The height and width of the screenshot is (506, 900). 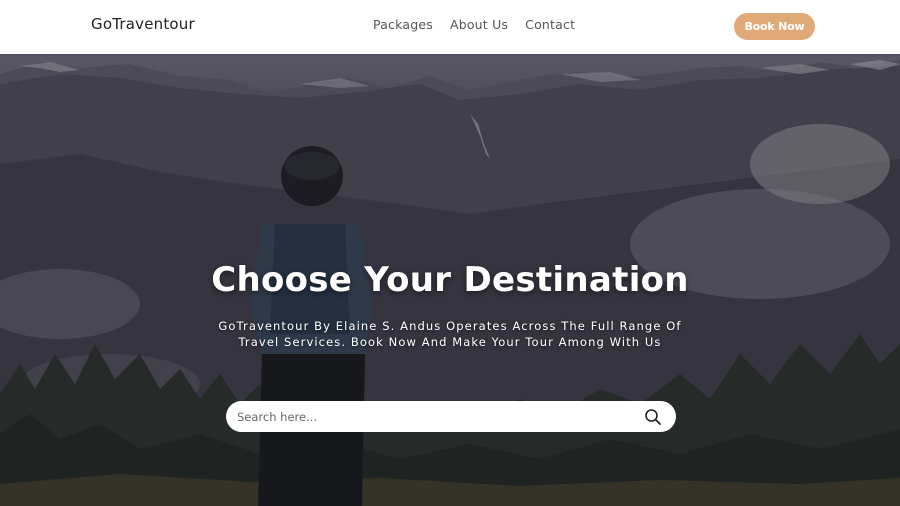 I want to click on hero-title: Choose Your Destination, so click(x=450, y=280).